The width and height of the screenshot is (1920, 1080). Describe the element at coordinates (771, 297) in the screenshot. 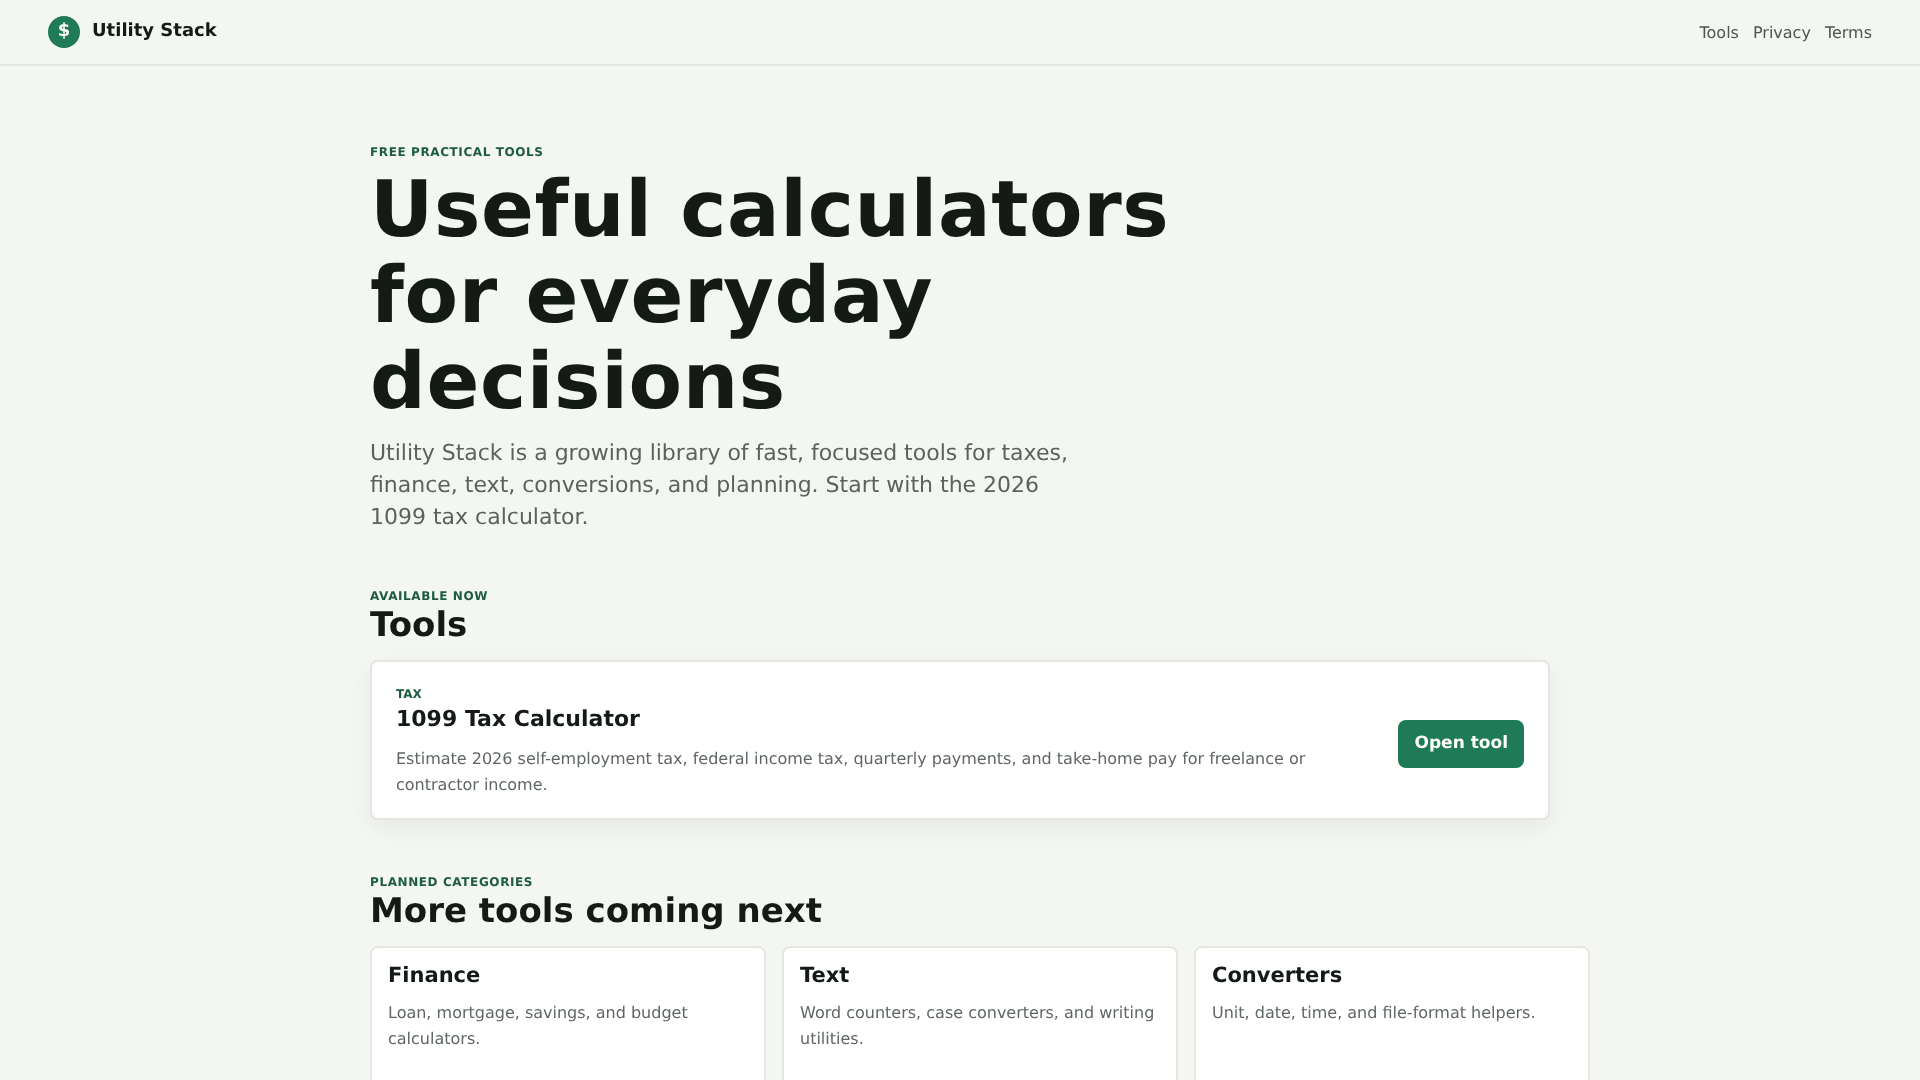

I see `hero-title: Useful calculators for everyday decisions` at that location.